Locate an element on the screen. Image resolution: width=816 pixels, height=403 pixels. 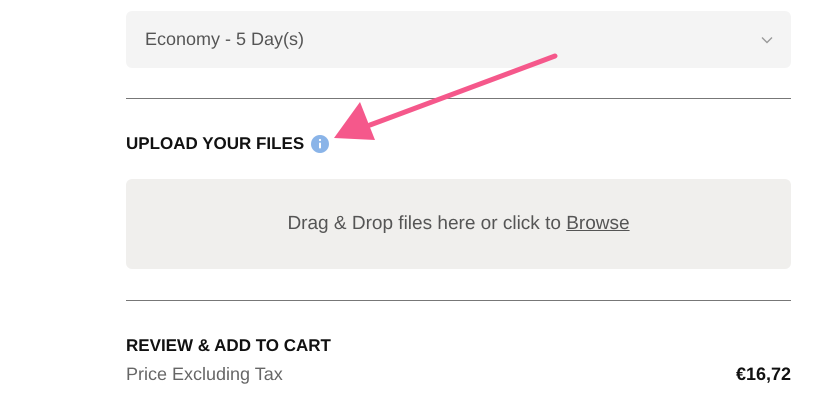
delivery-time-dropdown: Economy - 5 Day(s) is located at coordinates (458, 39).